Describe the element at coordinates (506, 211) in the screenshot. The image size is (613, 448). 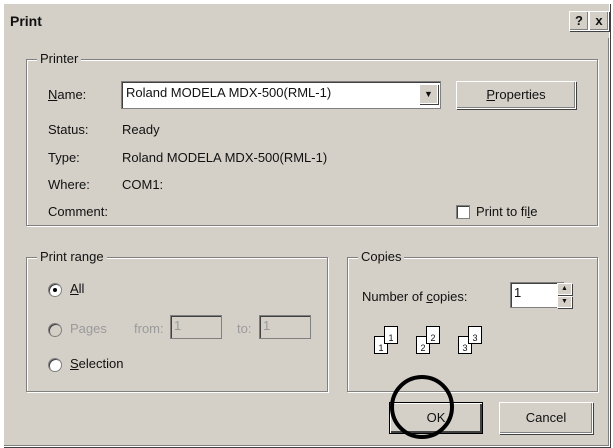
I see `print-to-file-label: Print to file` at that location.